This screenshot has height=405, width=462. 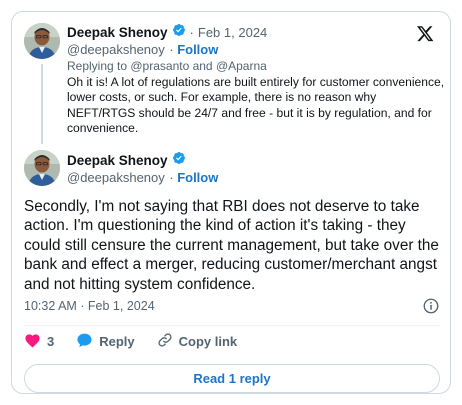 I want to click on like-button: 3, so click(x=39, y=341).